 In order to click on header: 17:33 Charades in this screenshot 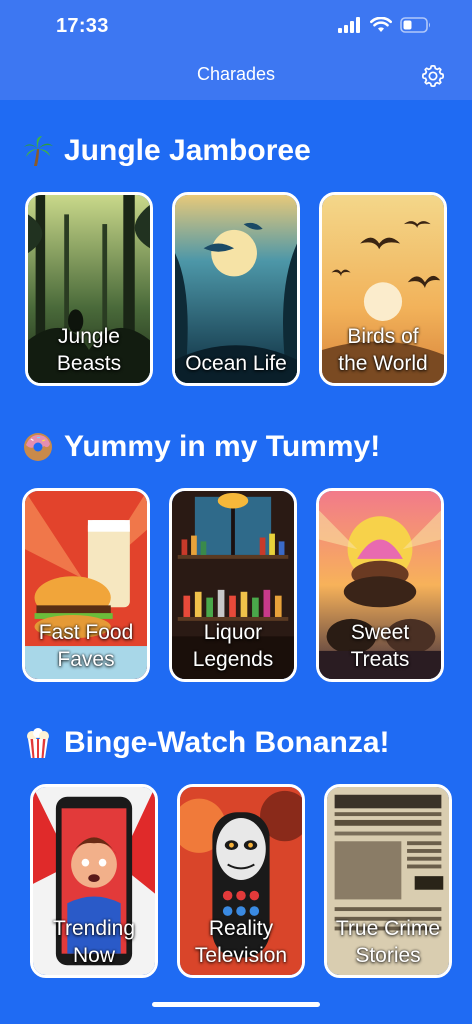, I will do `click(236, 50)`.